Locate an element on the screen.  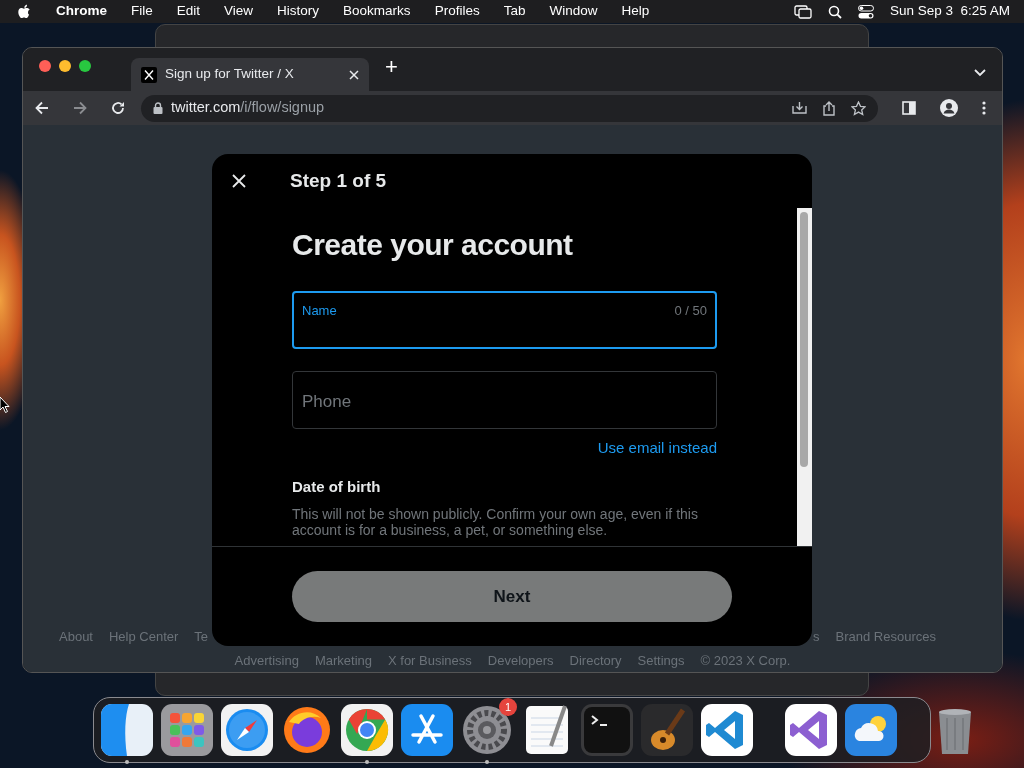
page-heading: Create your account is located at coordinates (433, 245).